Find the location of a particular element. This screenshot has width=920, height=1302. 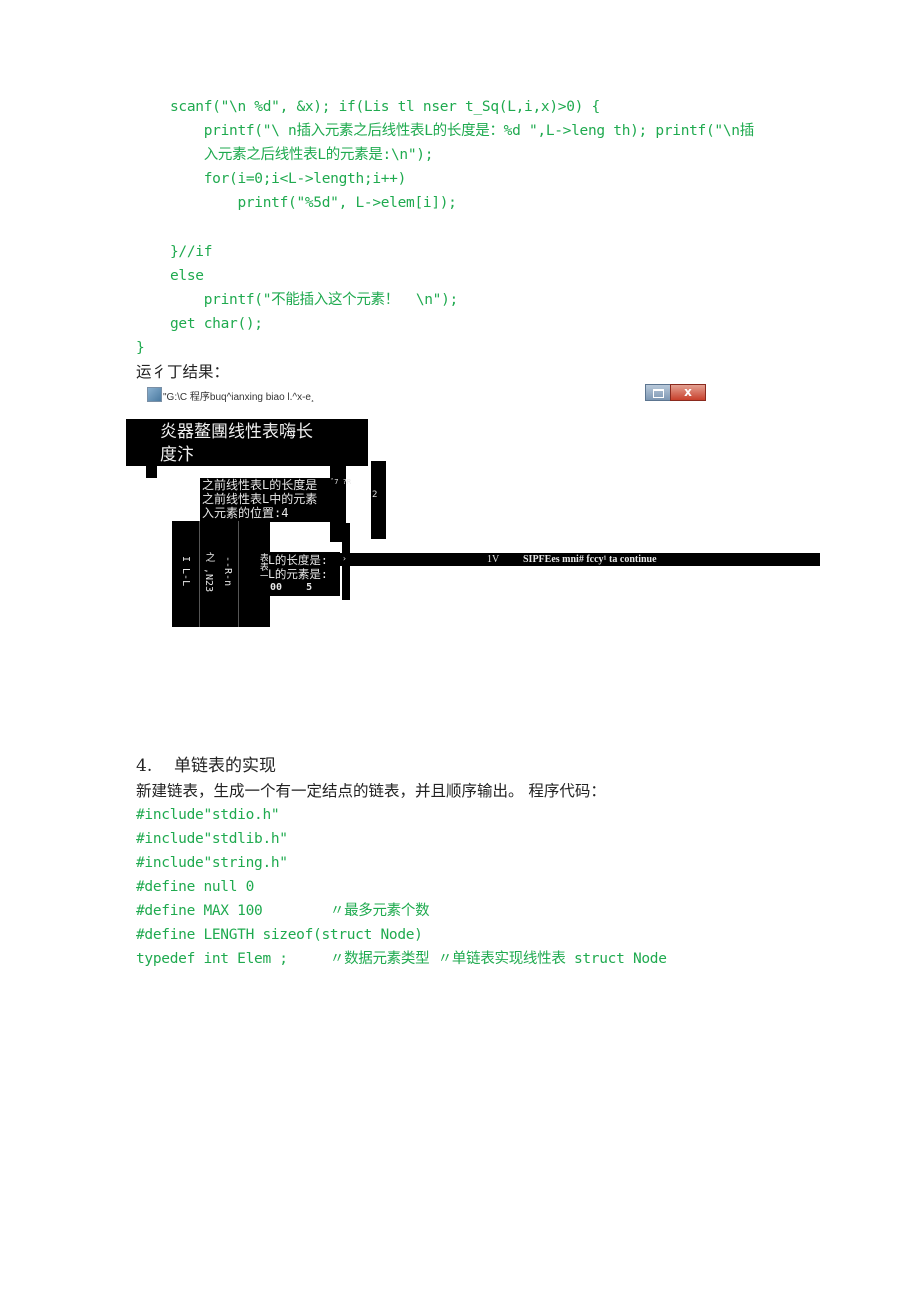

console-line: 入元素的位置:4 is located at coordinates (245, 513).